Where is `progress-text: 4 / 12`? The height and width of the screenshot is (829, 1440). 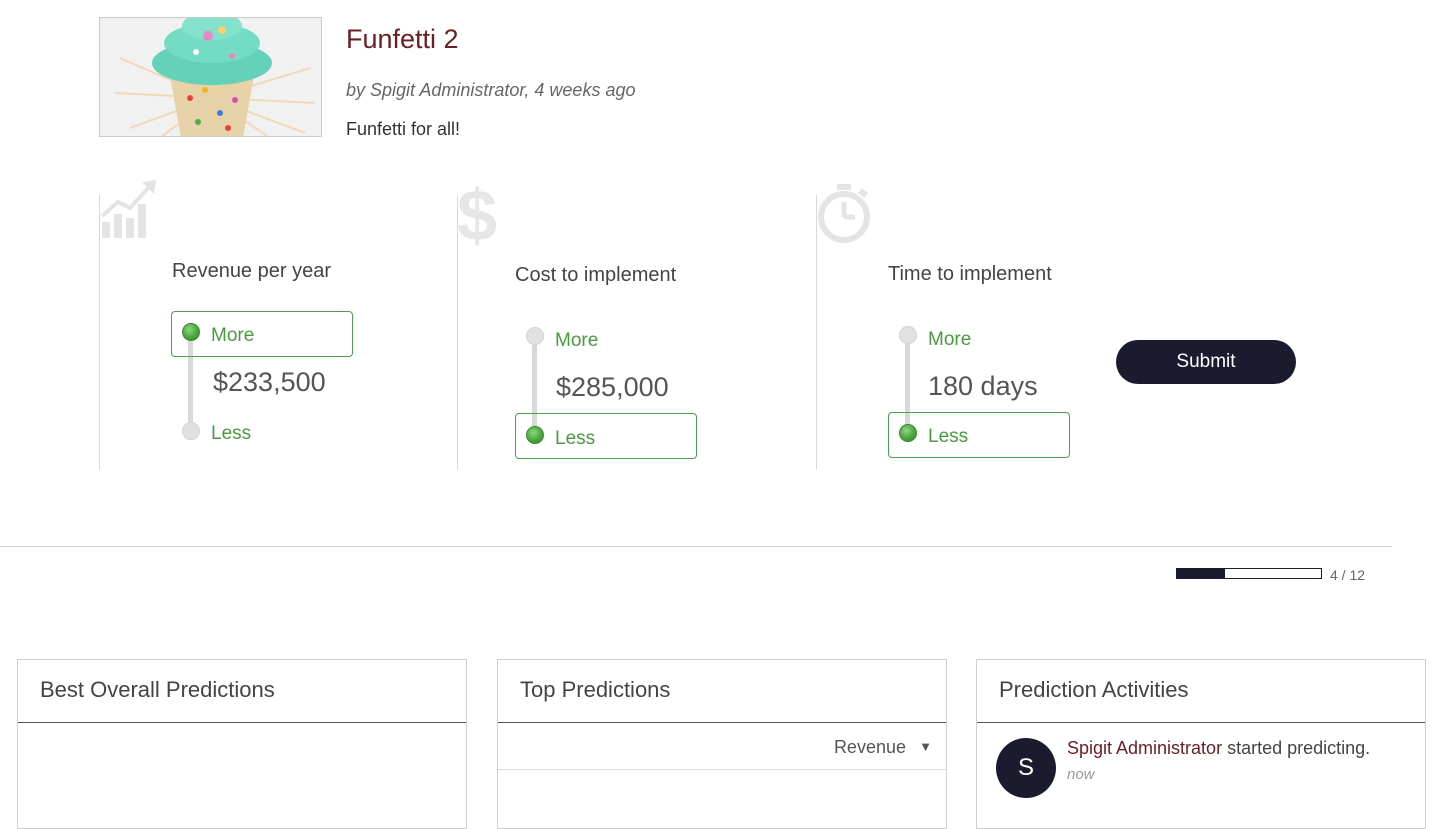
progress-text: 4 / 12 is located at coordinates (1348, 575).